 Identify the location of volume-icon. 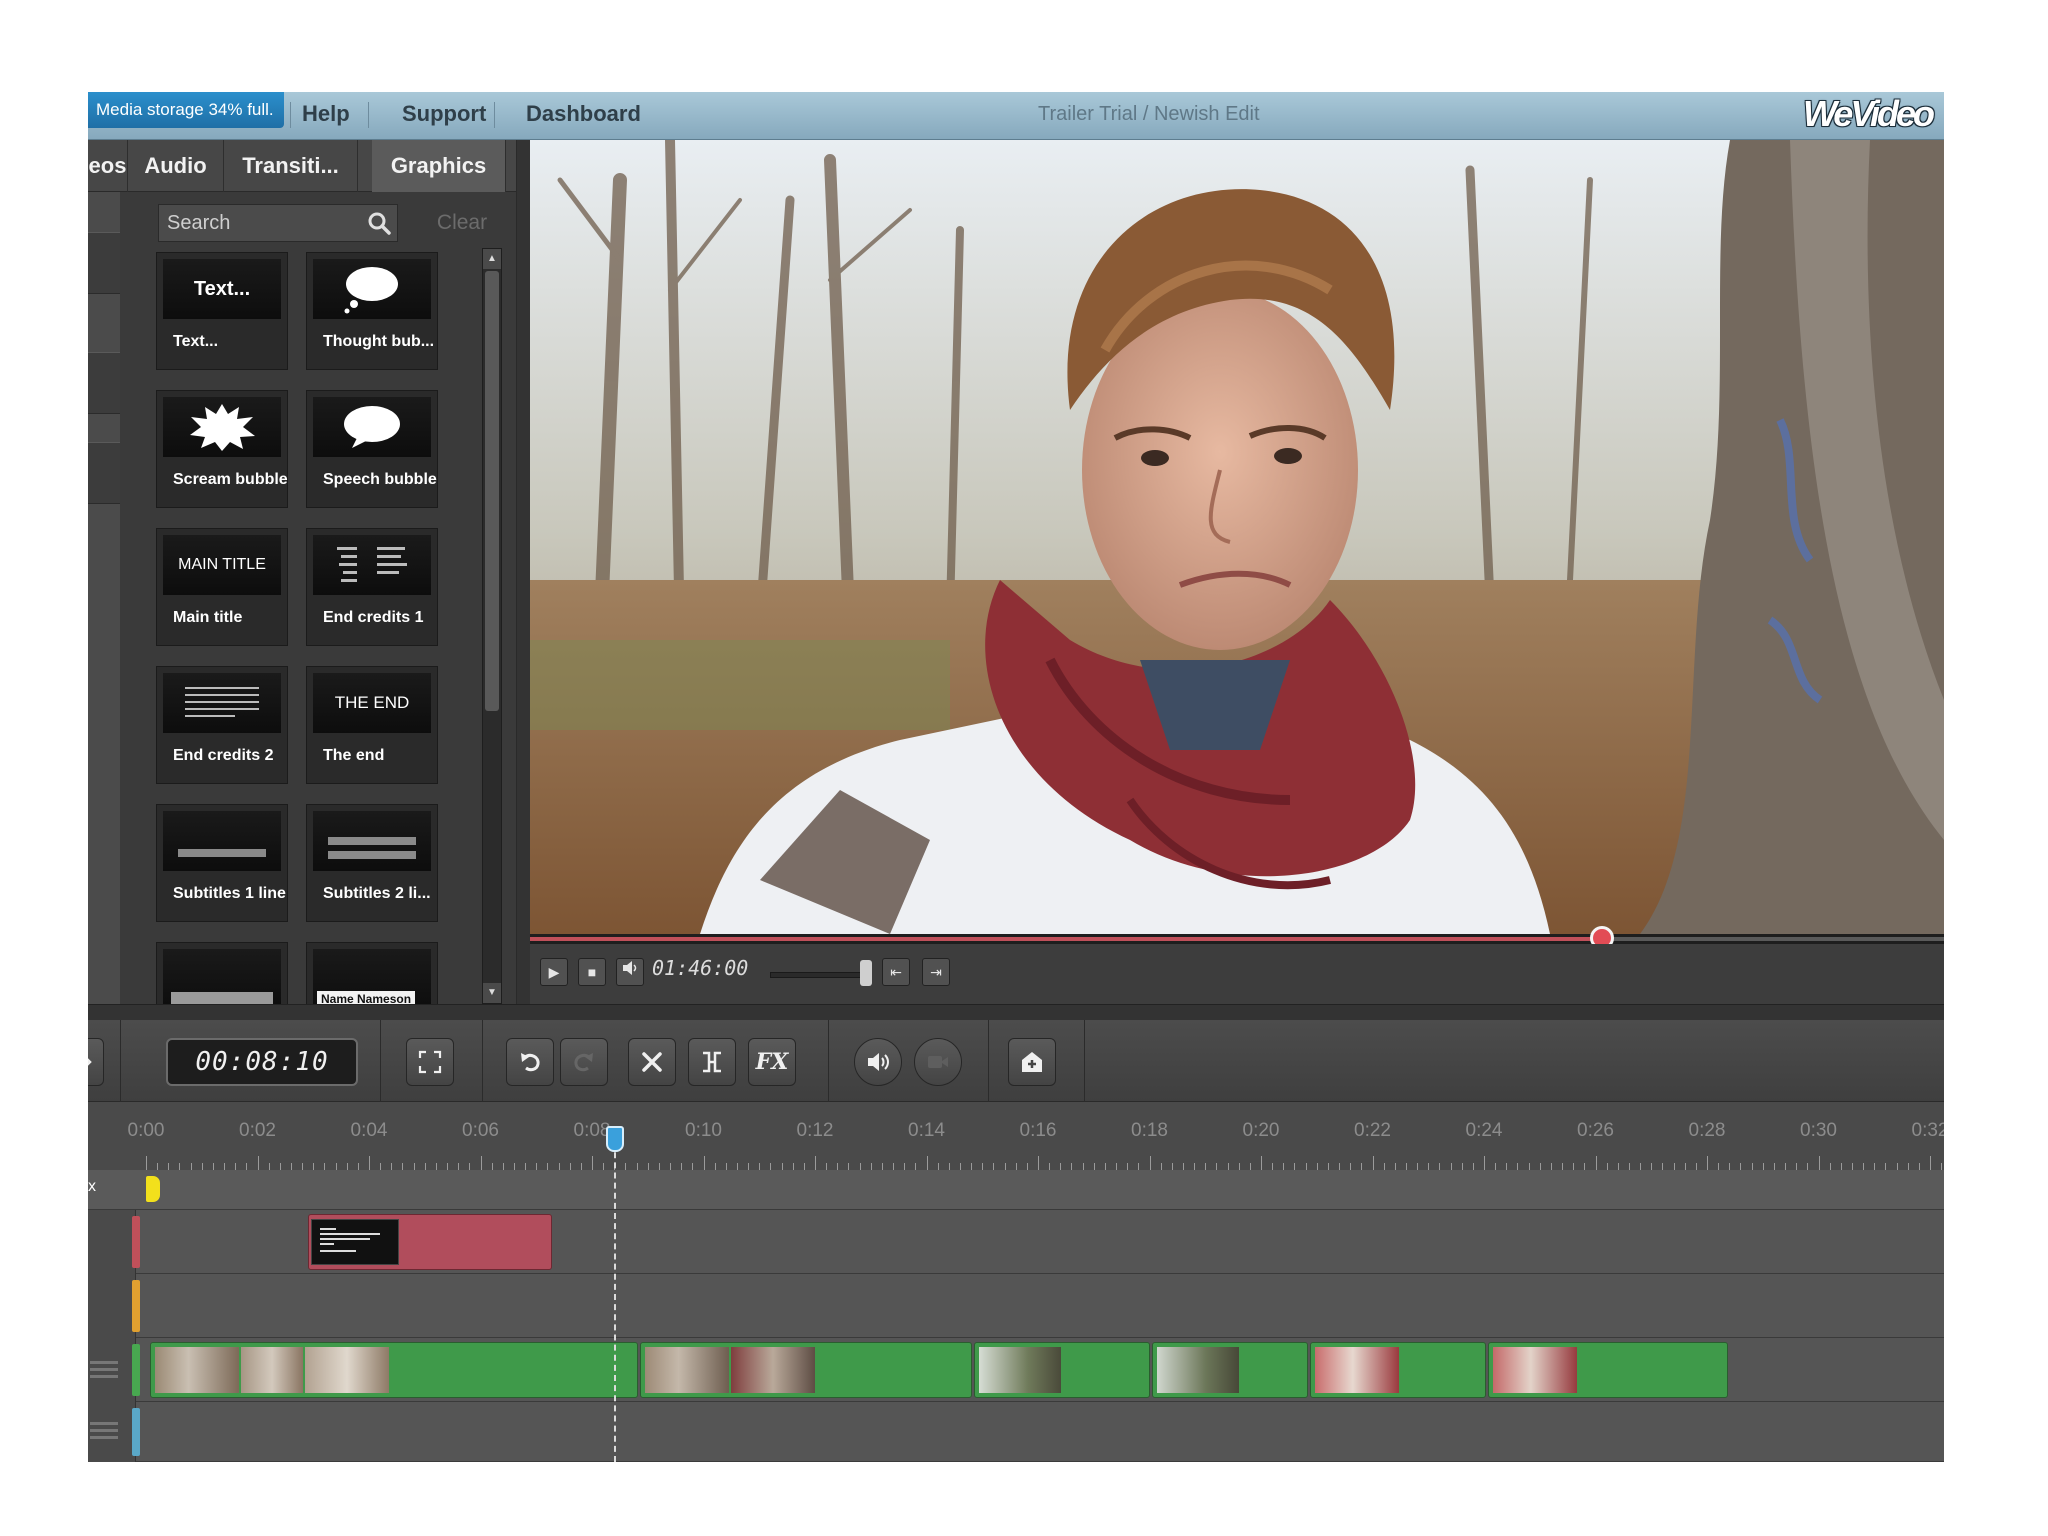
(878, 1062).